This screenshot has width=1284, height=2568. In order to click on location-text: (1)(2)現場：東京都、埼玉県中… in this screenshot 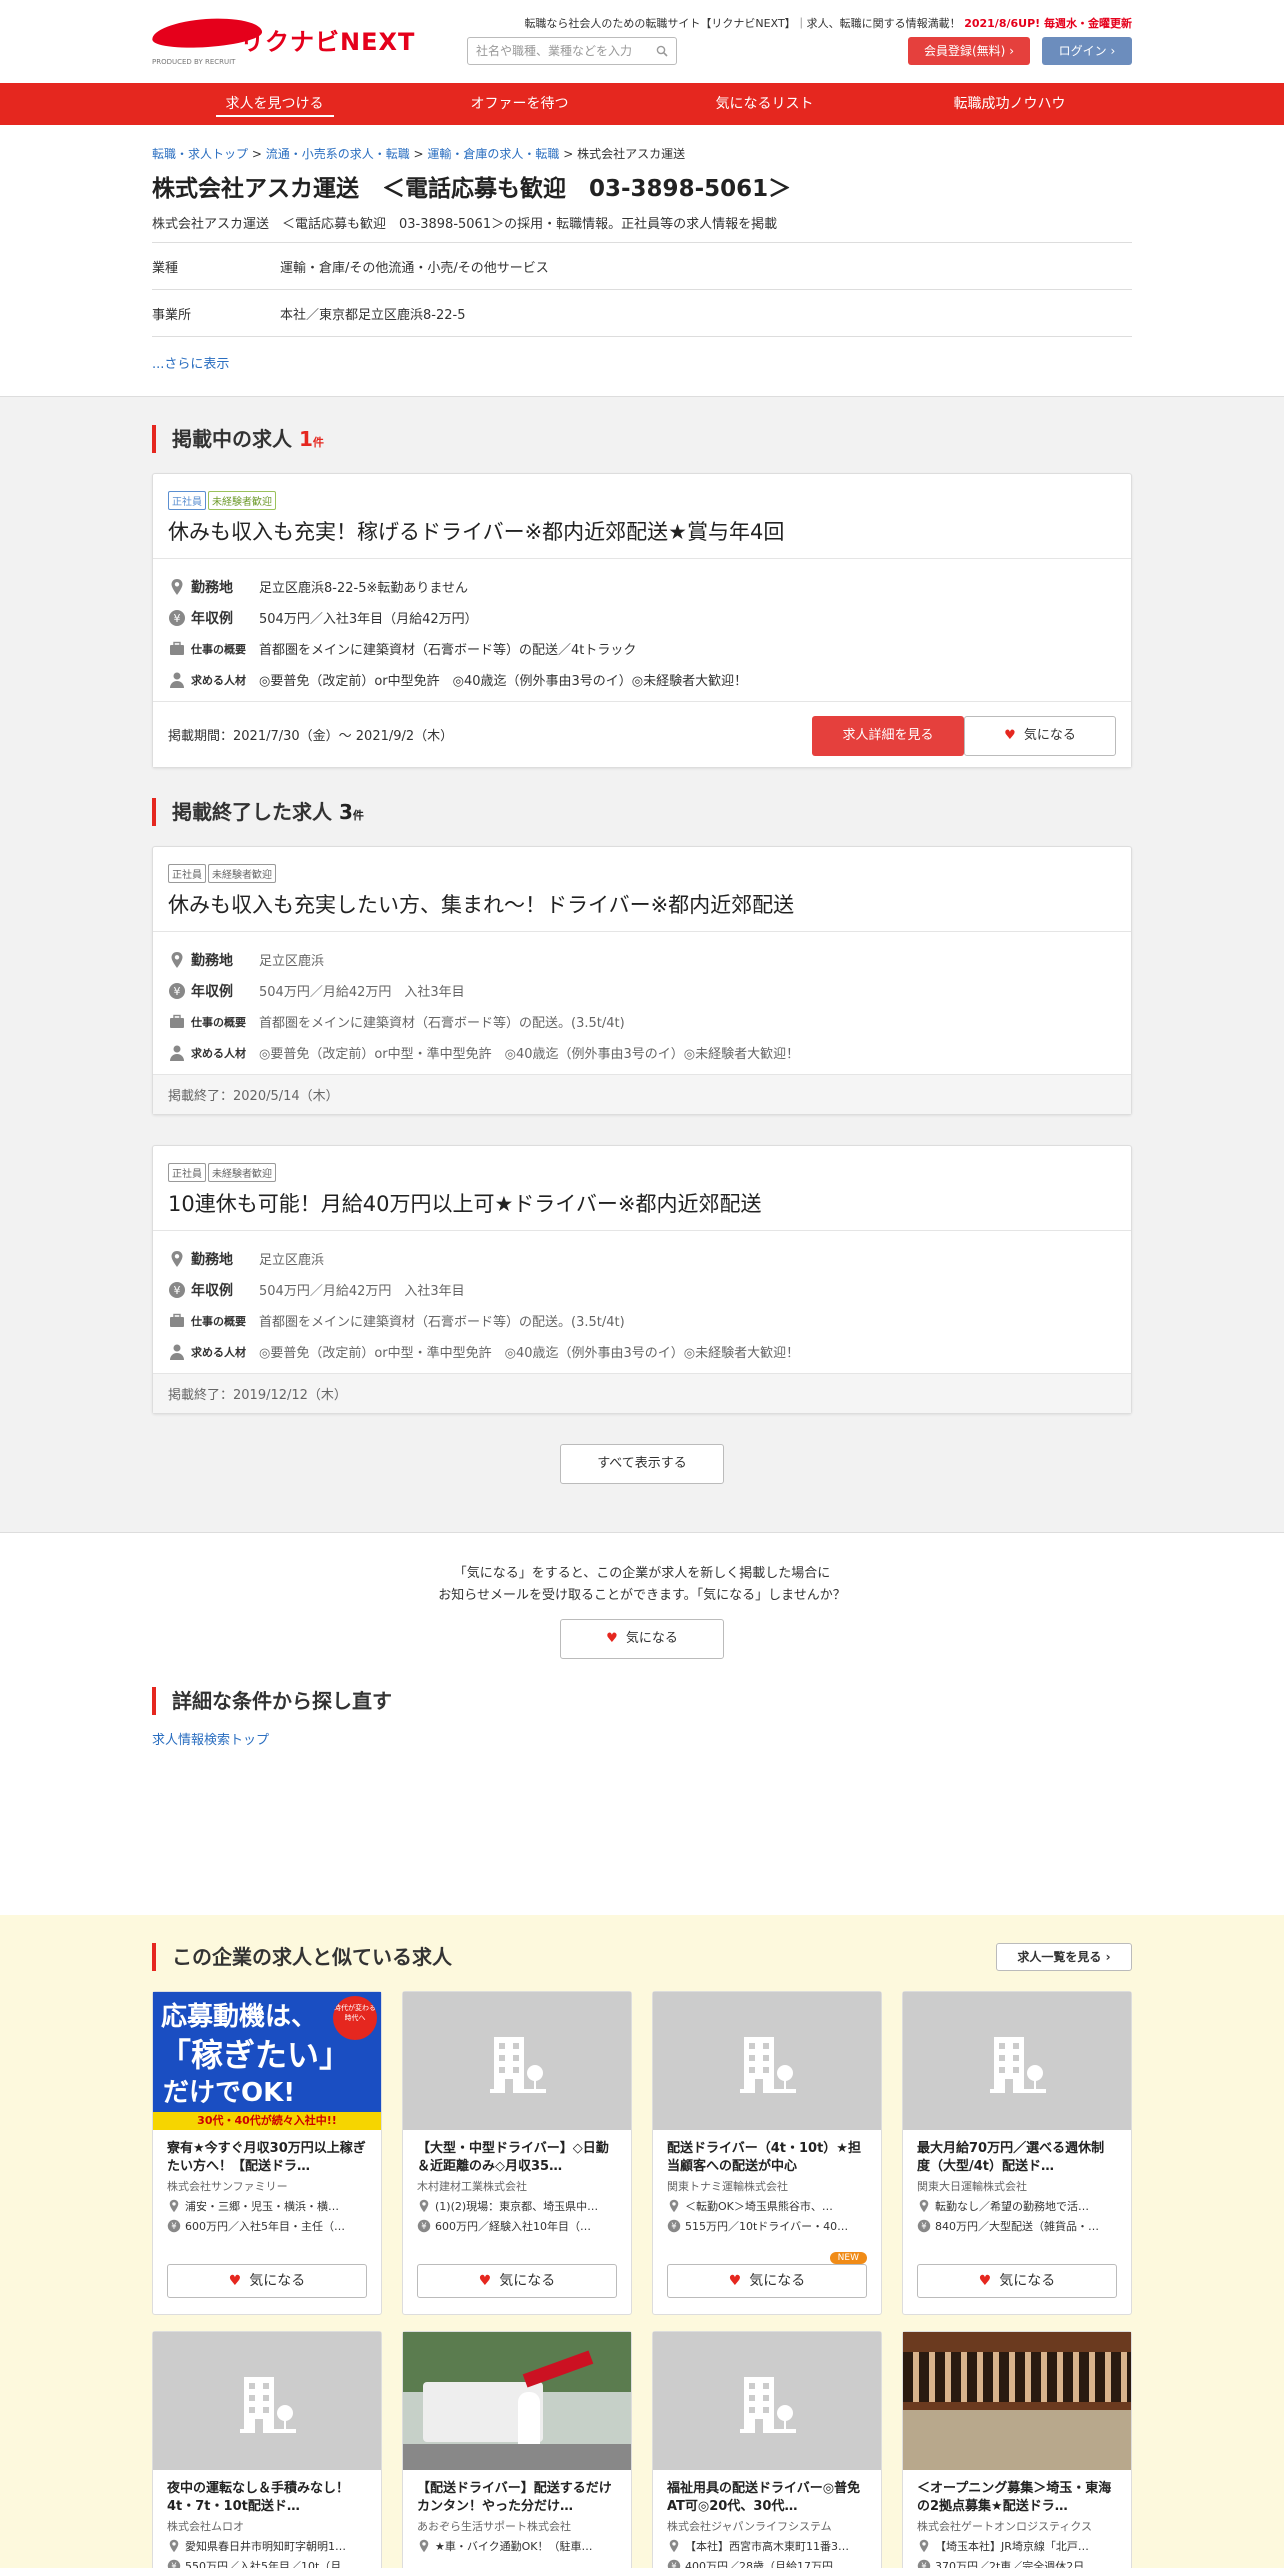, I will do `click(517, 2206)`.